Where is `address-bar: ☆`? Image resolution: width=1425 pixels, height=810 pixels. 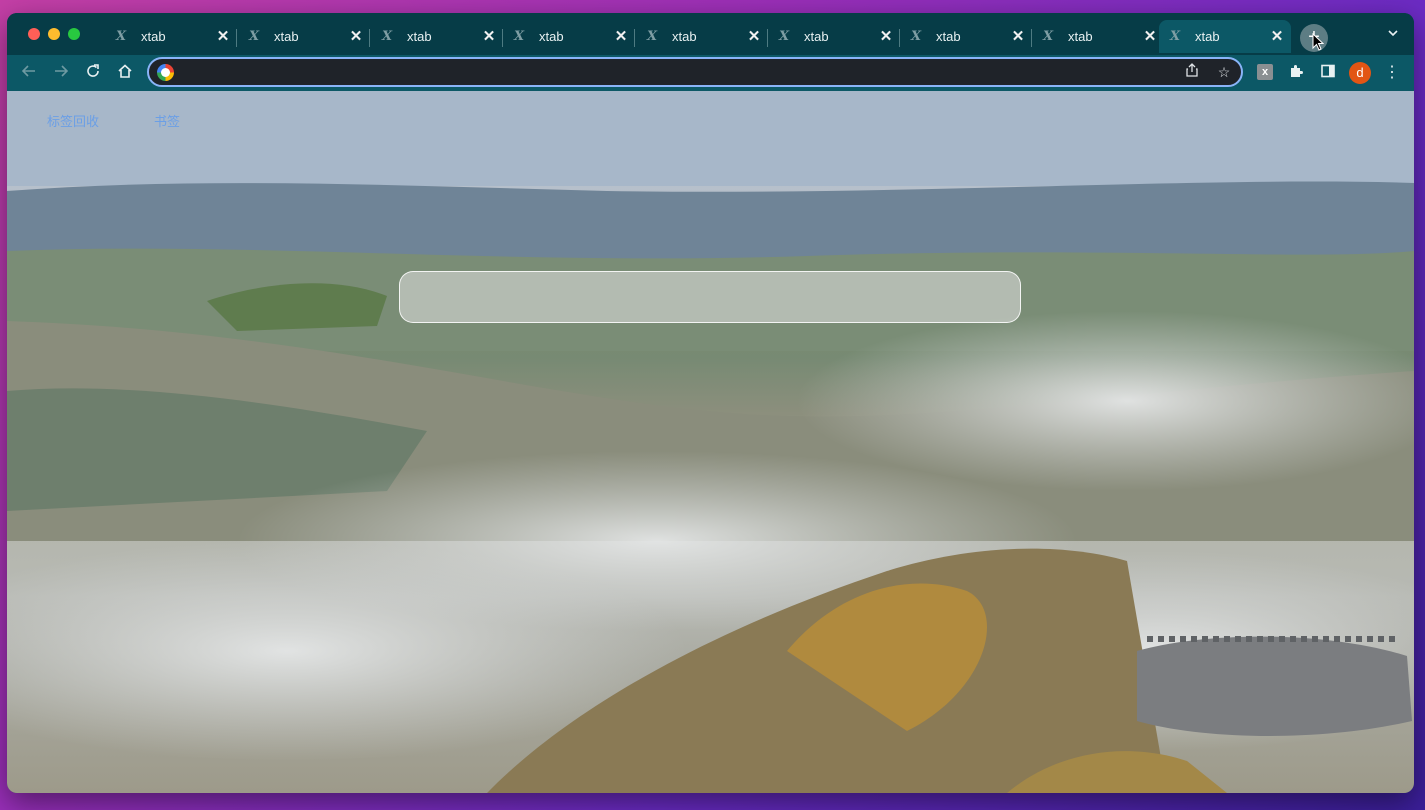 address-bar: ☆ is located at coordinates (695, 72).